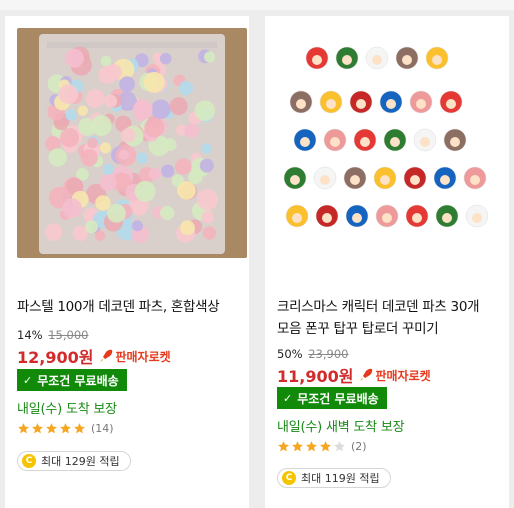 Image resolution: width=514 pixels, height=508 pixels. I want to click on discount-rate: 50%, so click(290, 354).